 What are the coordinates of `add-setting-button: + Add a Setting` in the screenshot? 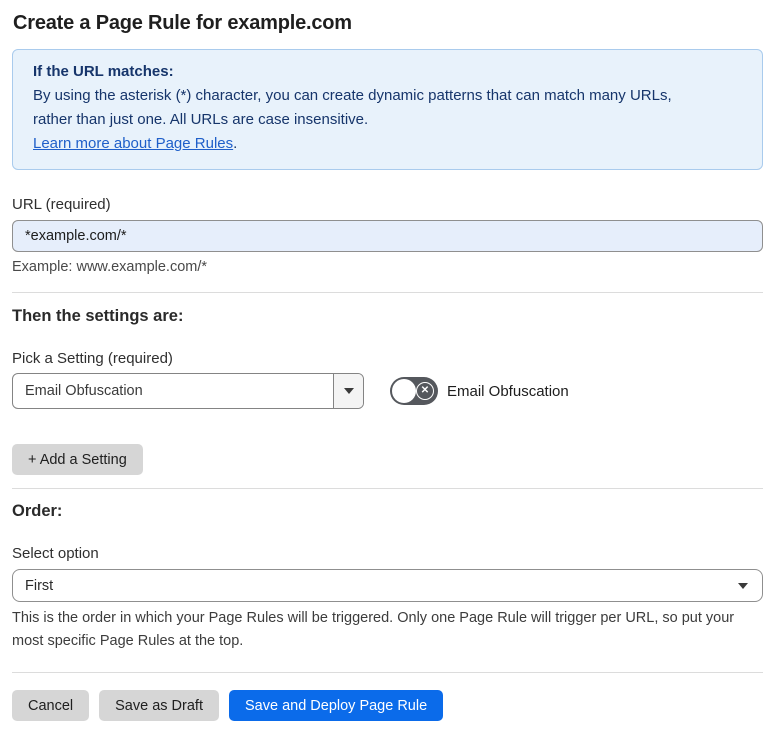 It's located at (77, 459).